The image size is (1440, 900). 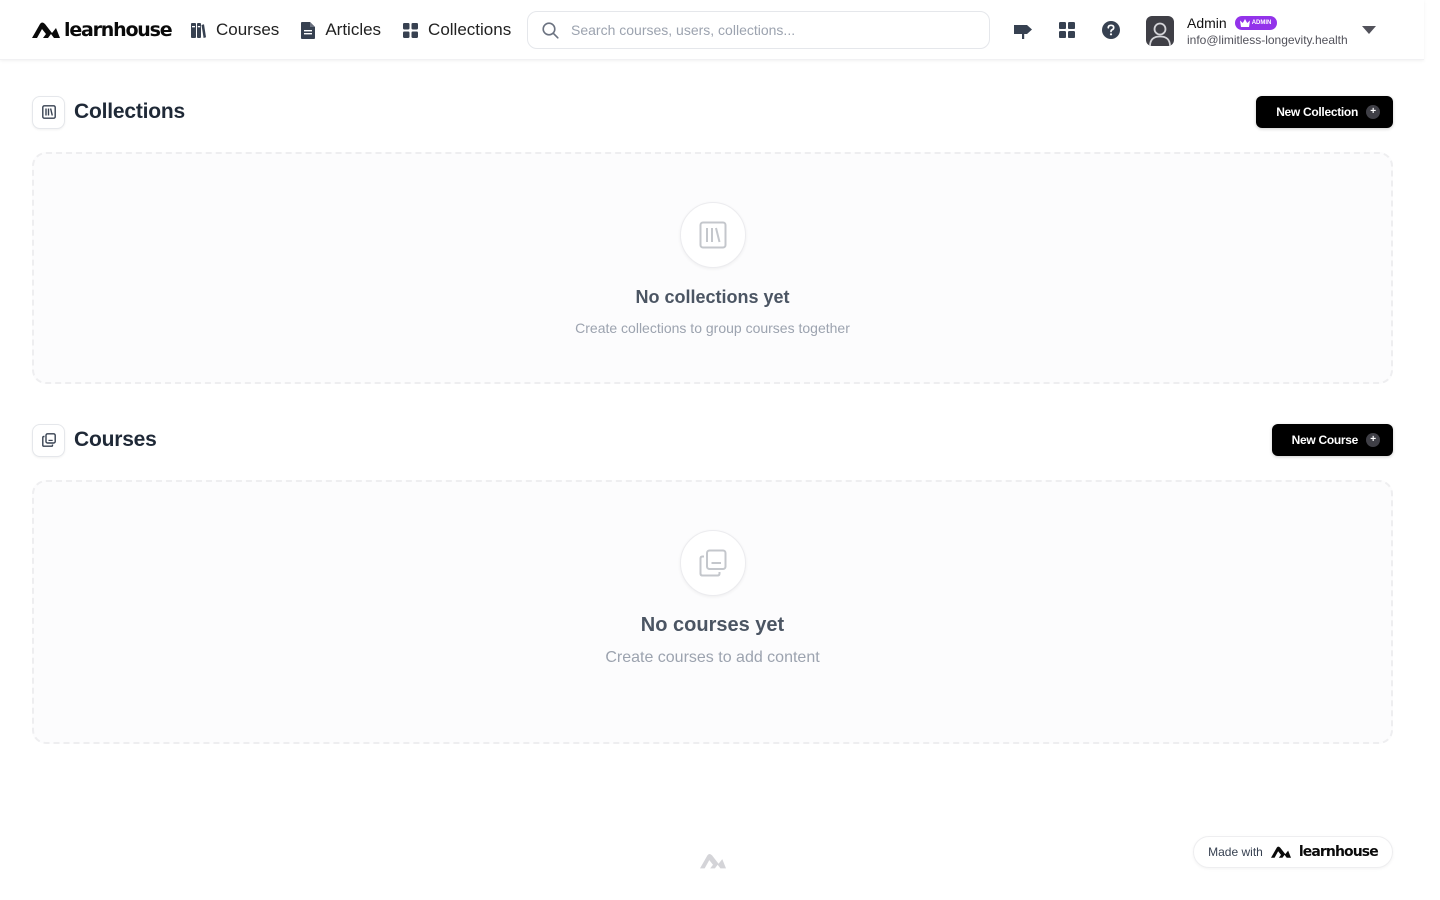 I want to click on empty-courses-title: No courses yet, so click(x=712, y=625).